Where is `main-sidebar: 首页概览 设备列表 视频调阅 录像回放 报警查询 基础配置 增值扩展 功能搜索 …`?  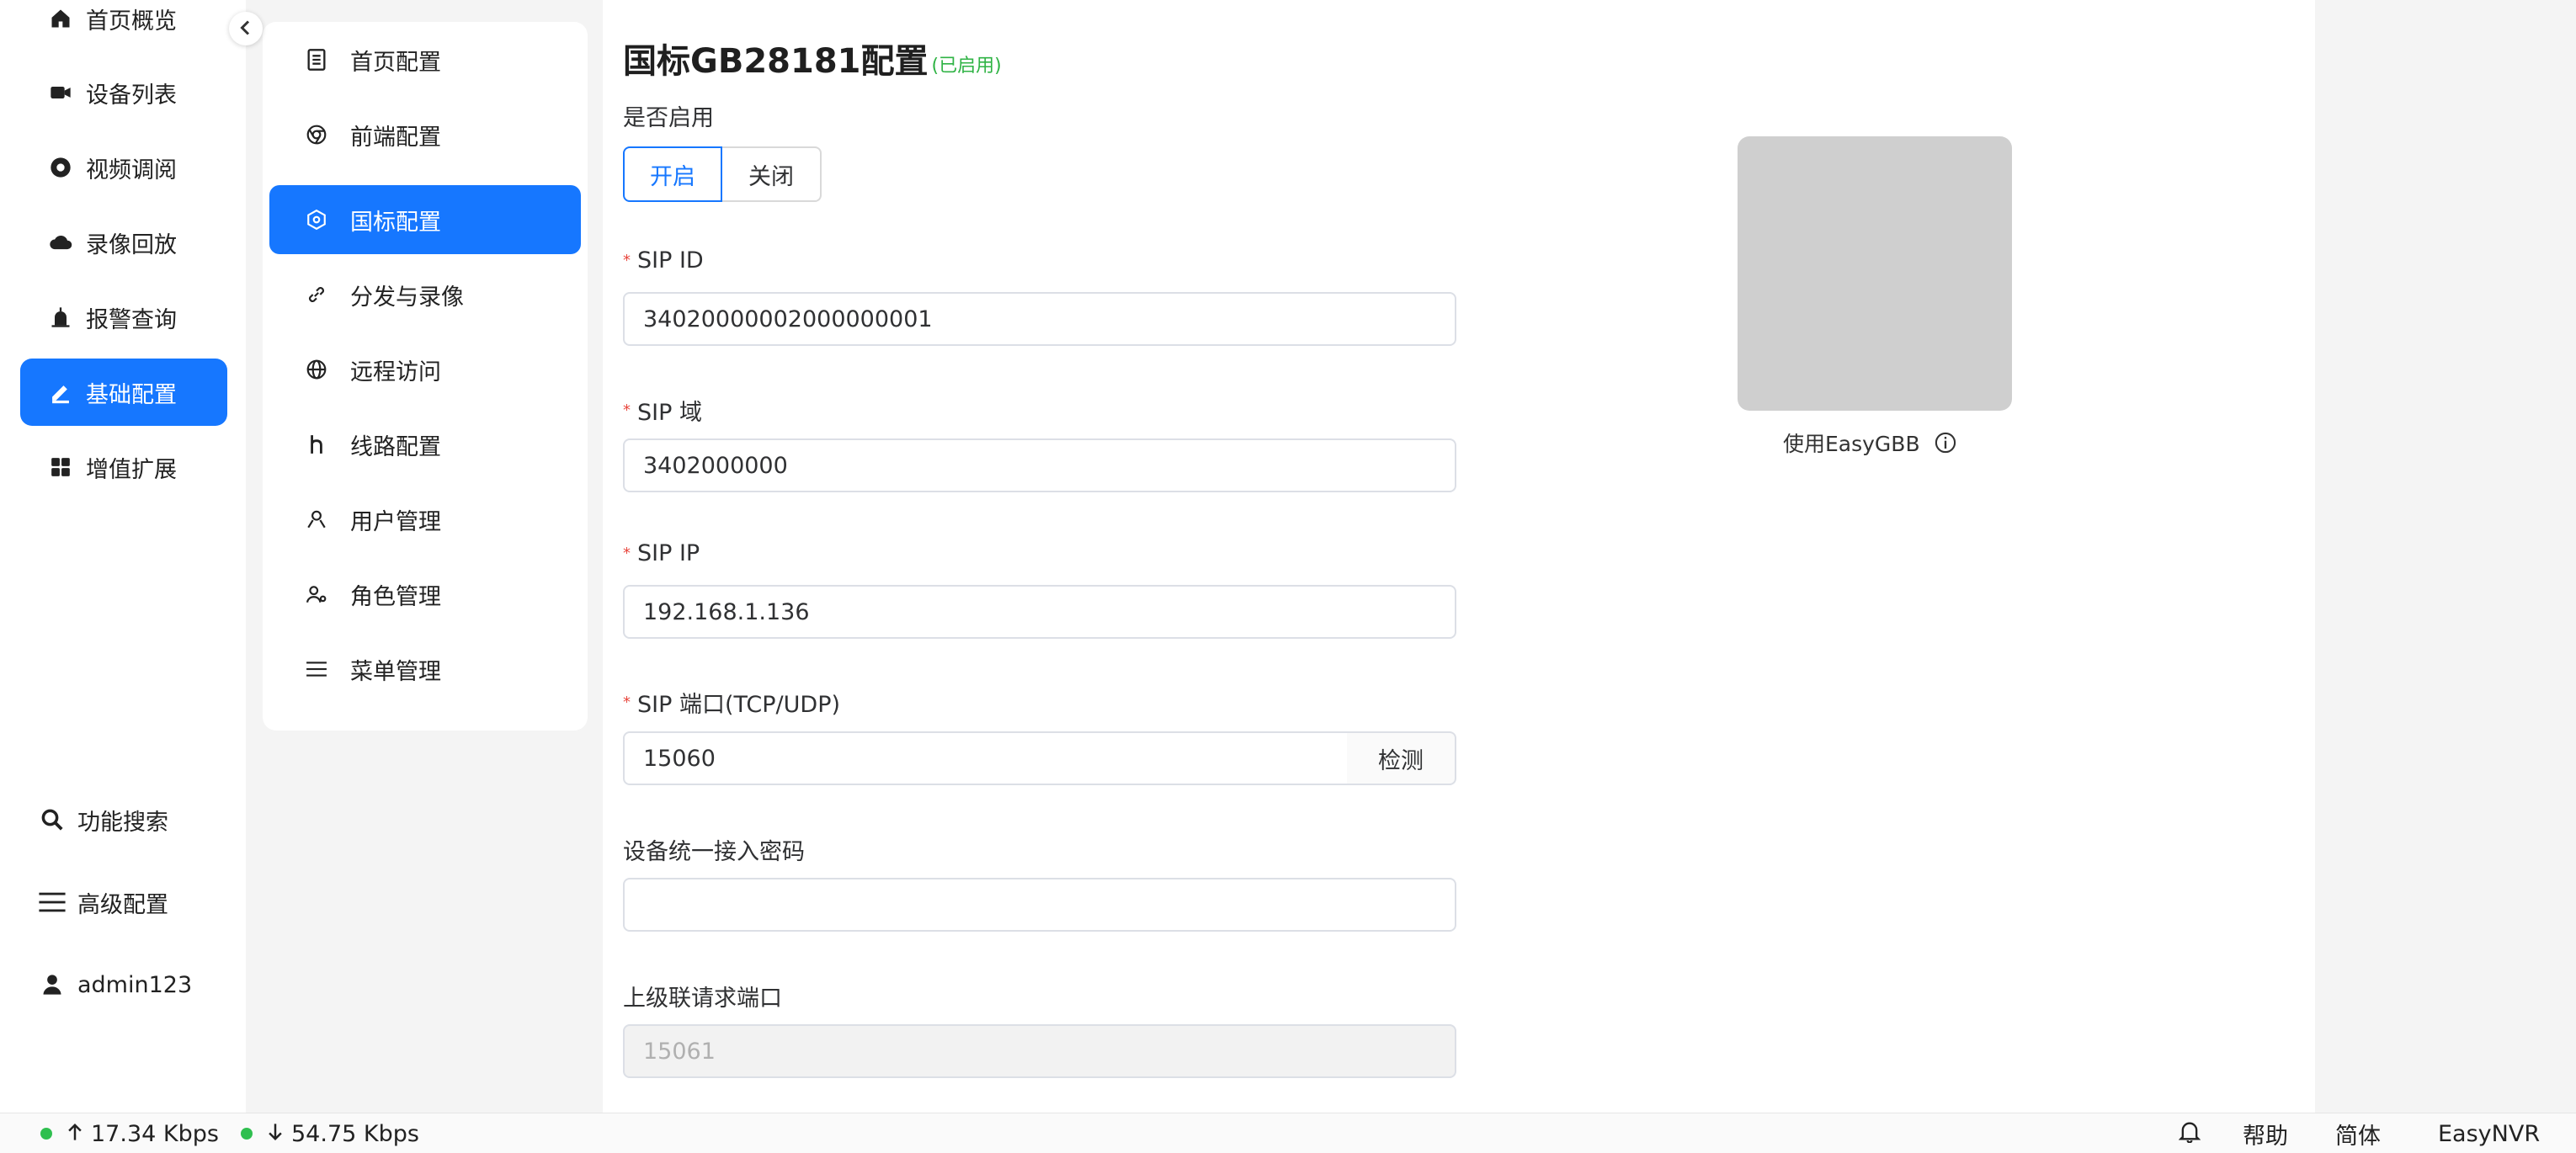 main-sidebar: 首页概览 设备列表 视频调阅 录像回放 报警查询 基础配置 增值扩展 功能搜索 … is located at coordinates (123, 556).